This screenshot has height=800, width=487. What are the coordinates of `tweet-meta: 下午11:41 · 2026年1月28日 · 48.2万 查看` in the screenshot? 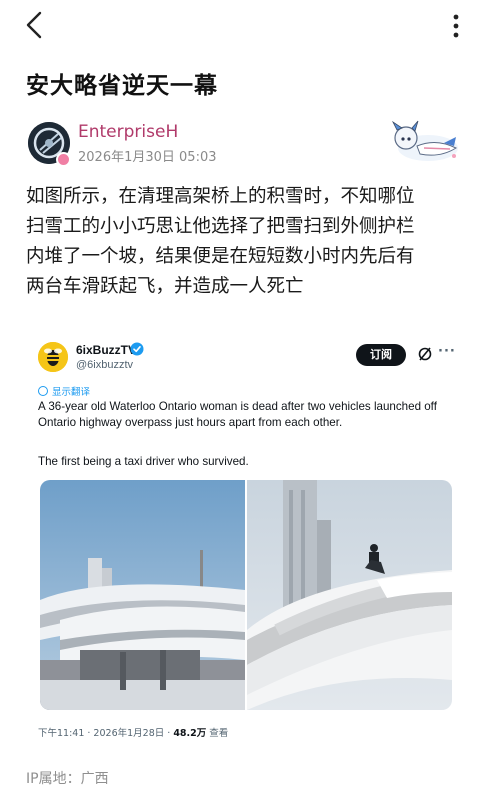 It's located at (133, 732).